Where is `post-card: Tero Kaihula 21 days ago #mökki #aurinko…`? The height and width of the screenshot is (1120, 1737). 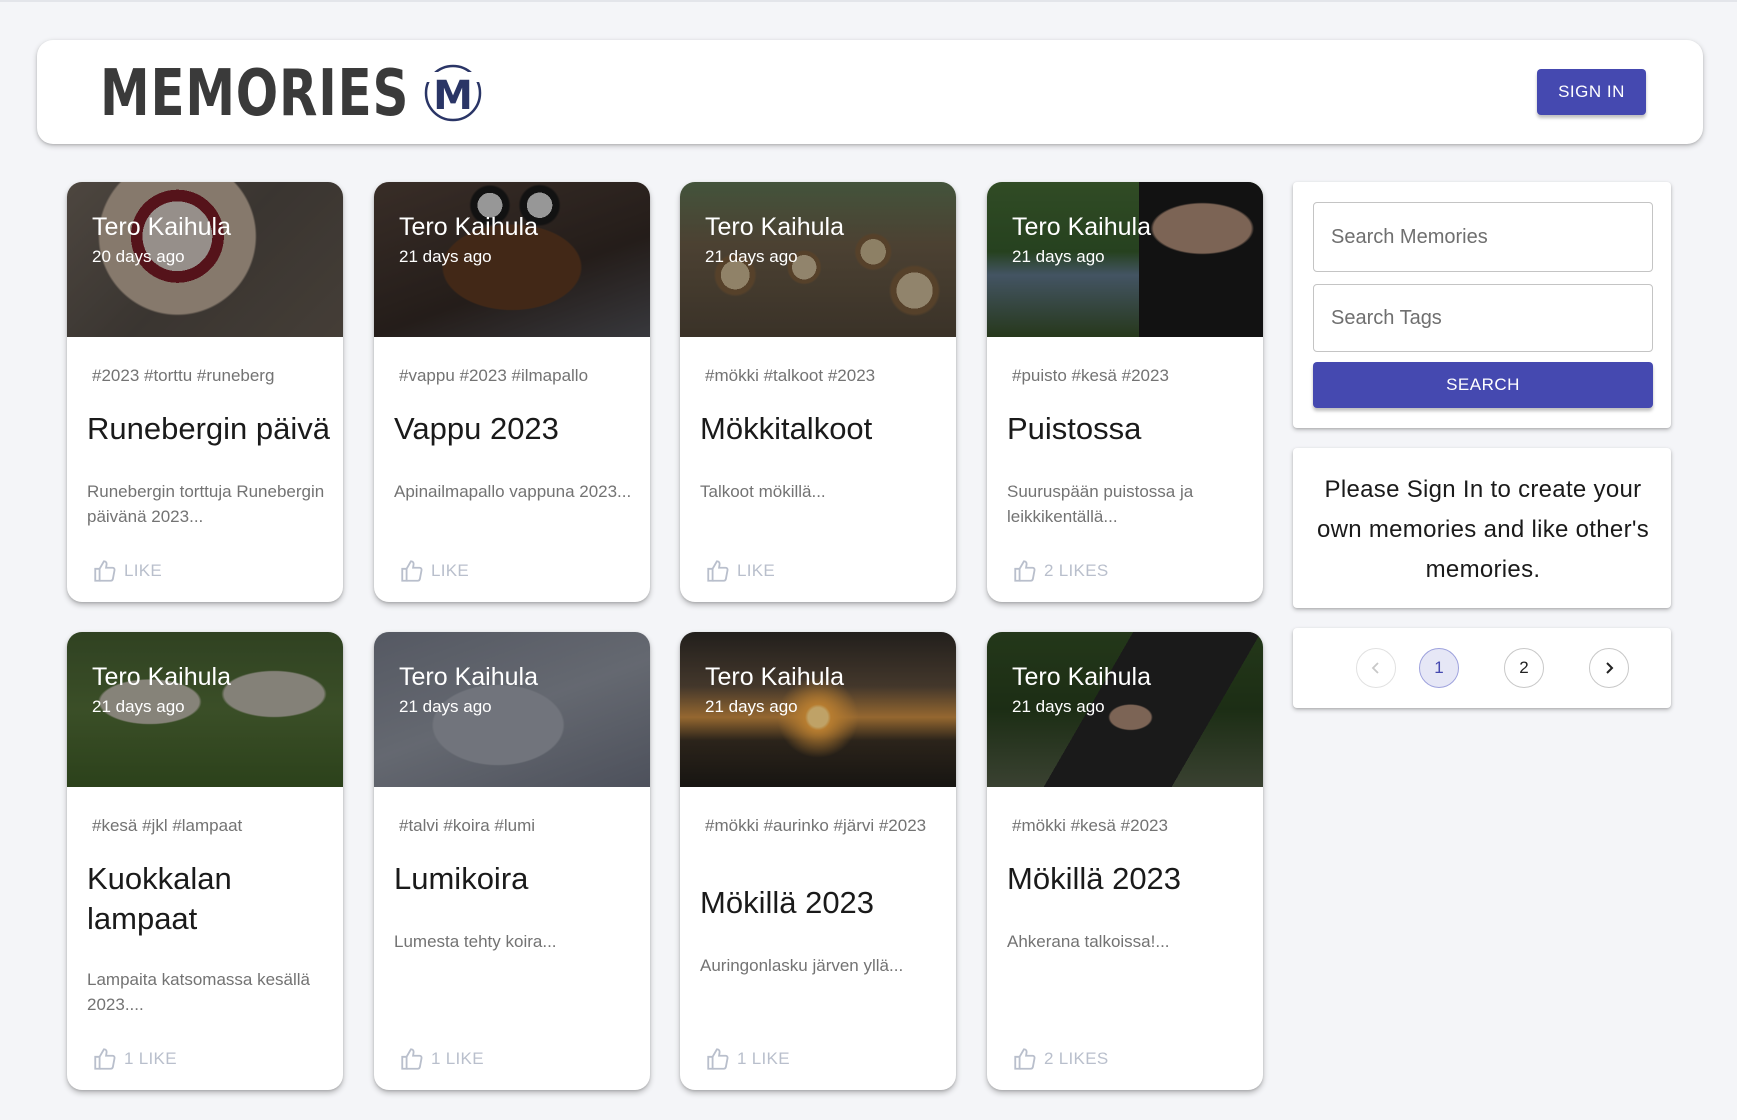
post-card: Tero Kaihula 21 days ago #mökki #aurinko… is located at coordinates (818, 861).